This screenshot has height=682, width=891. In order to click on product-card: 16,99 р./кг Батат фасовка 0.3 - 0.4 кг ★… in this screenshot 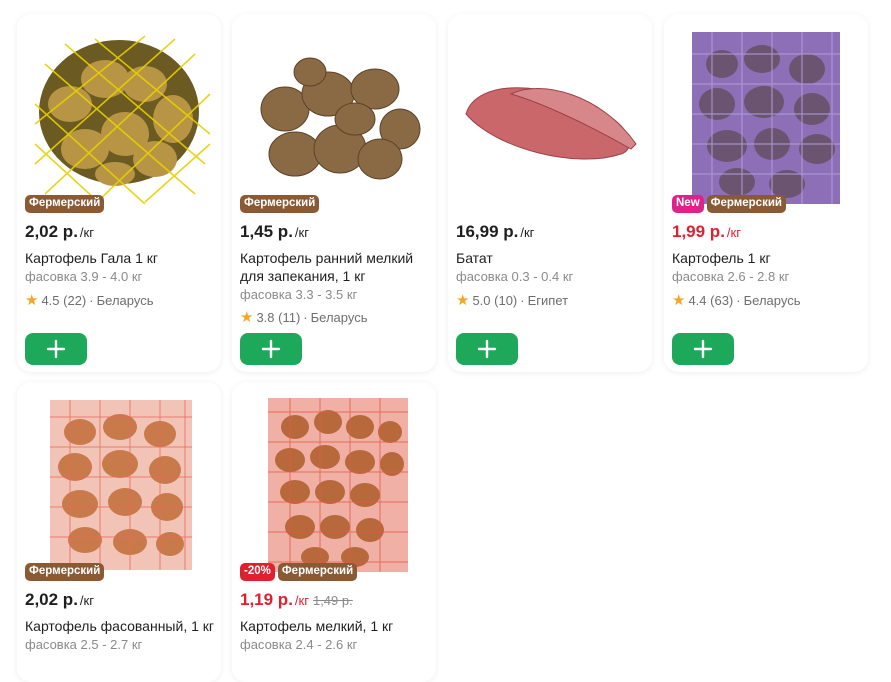, I will do `click(550, 193)`.